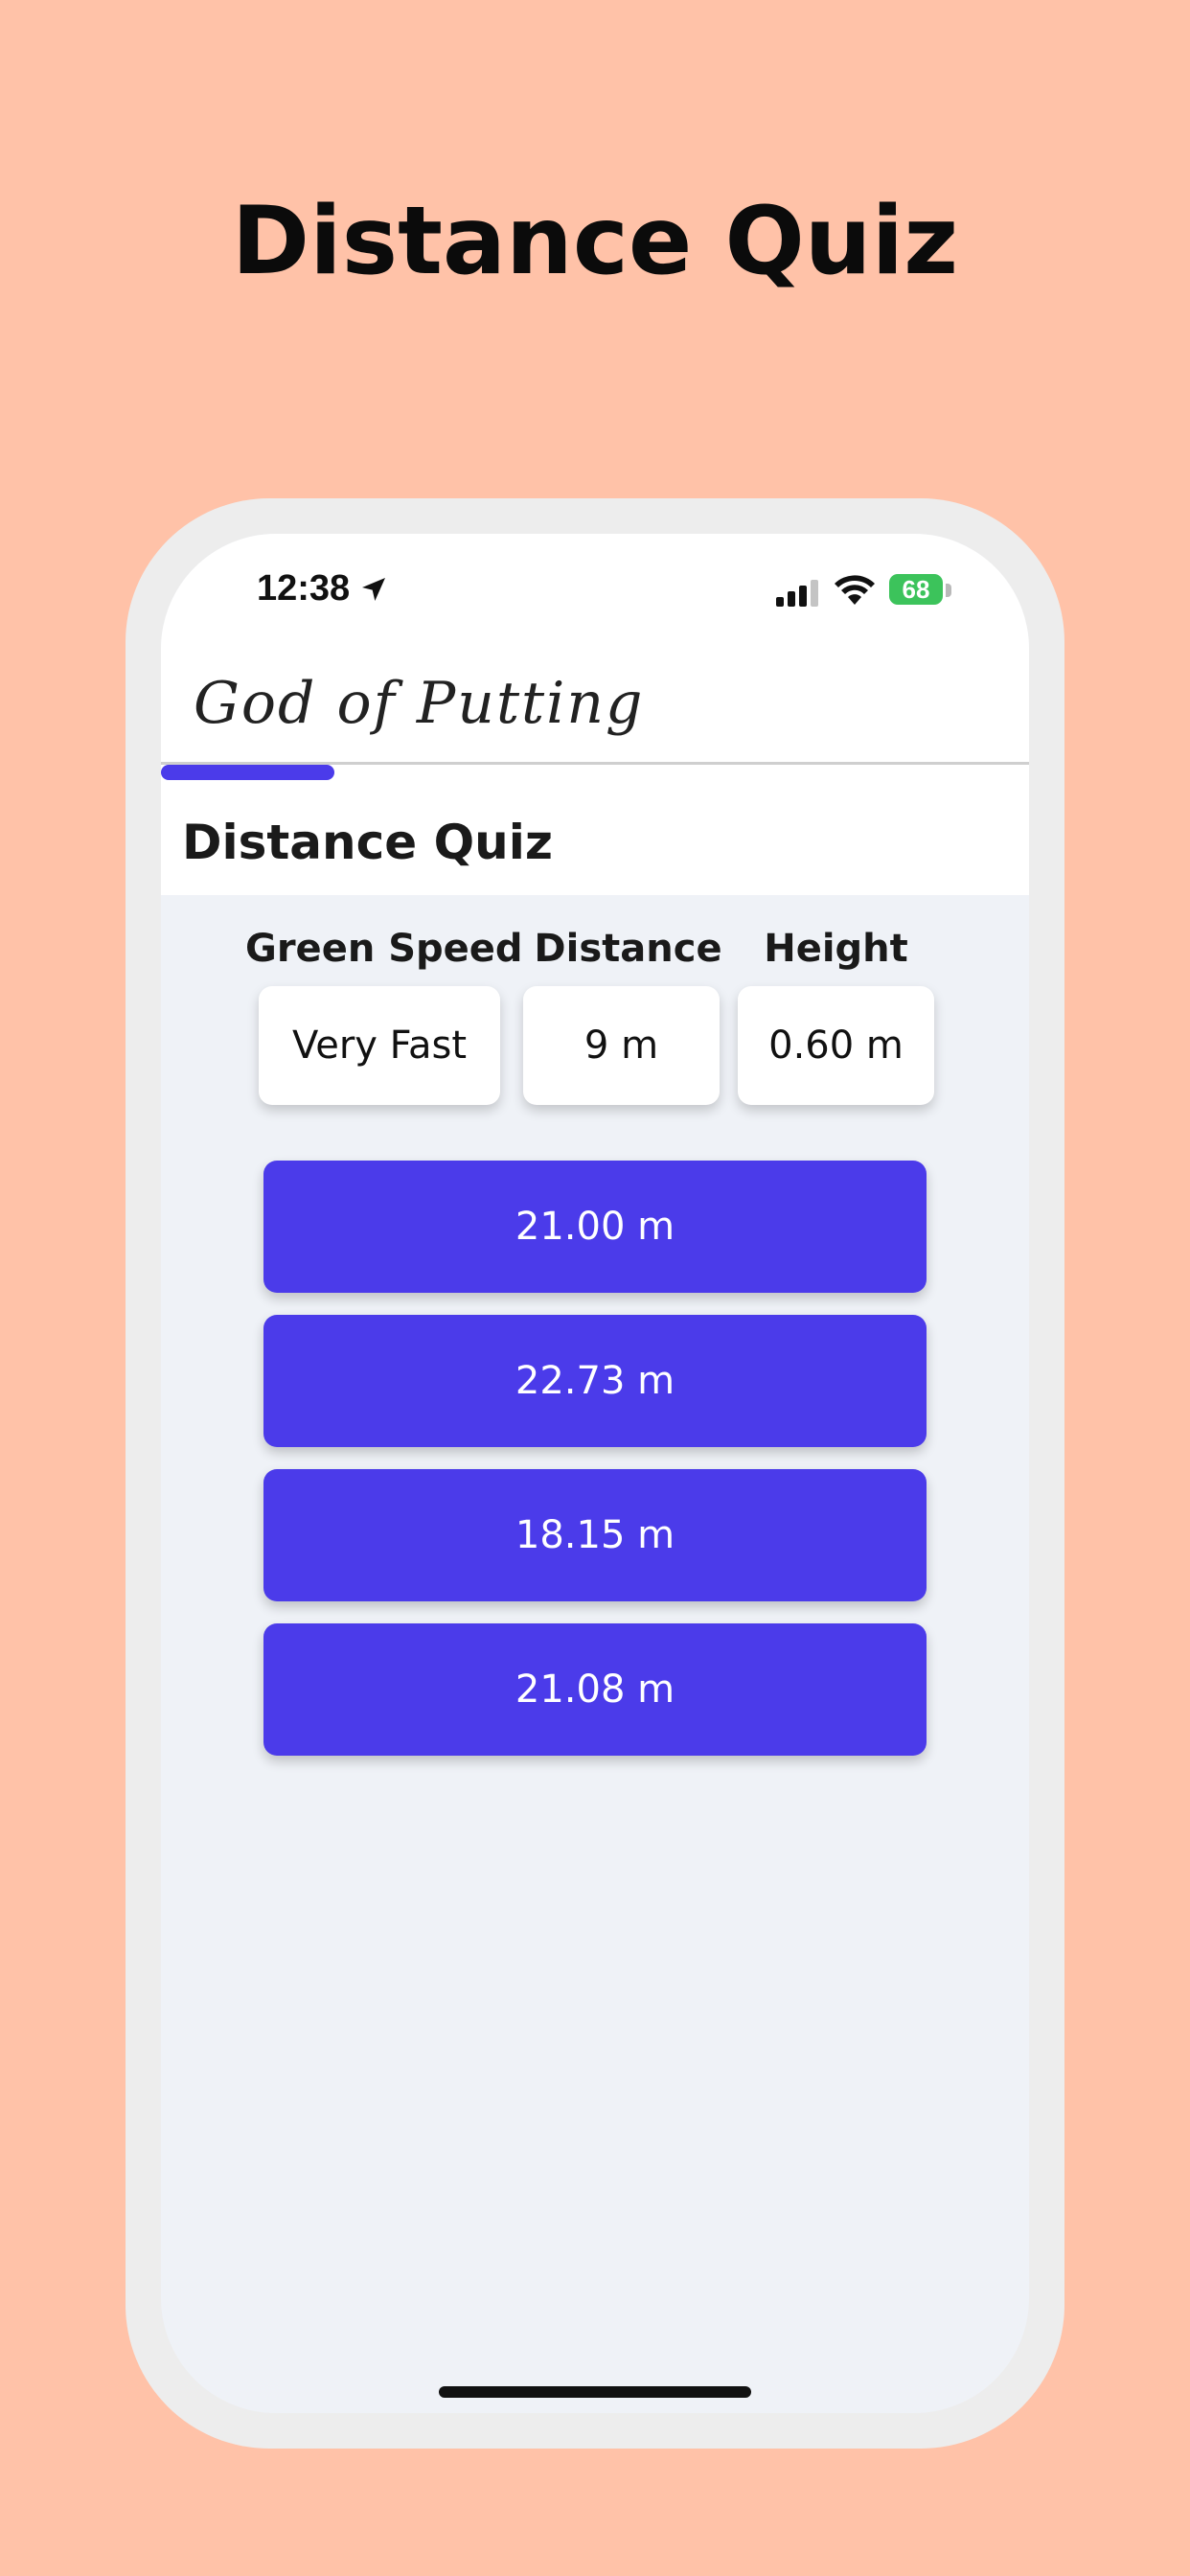  Describe the element at coordinates (367, 842) in the screenshot. I see `section-title: Distance Quiz` at that location.